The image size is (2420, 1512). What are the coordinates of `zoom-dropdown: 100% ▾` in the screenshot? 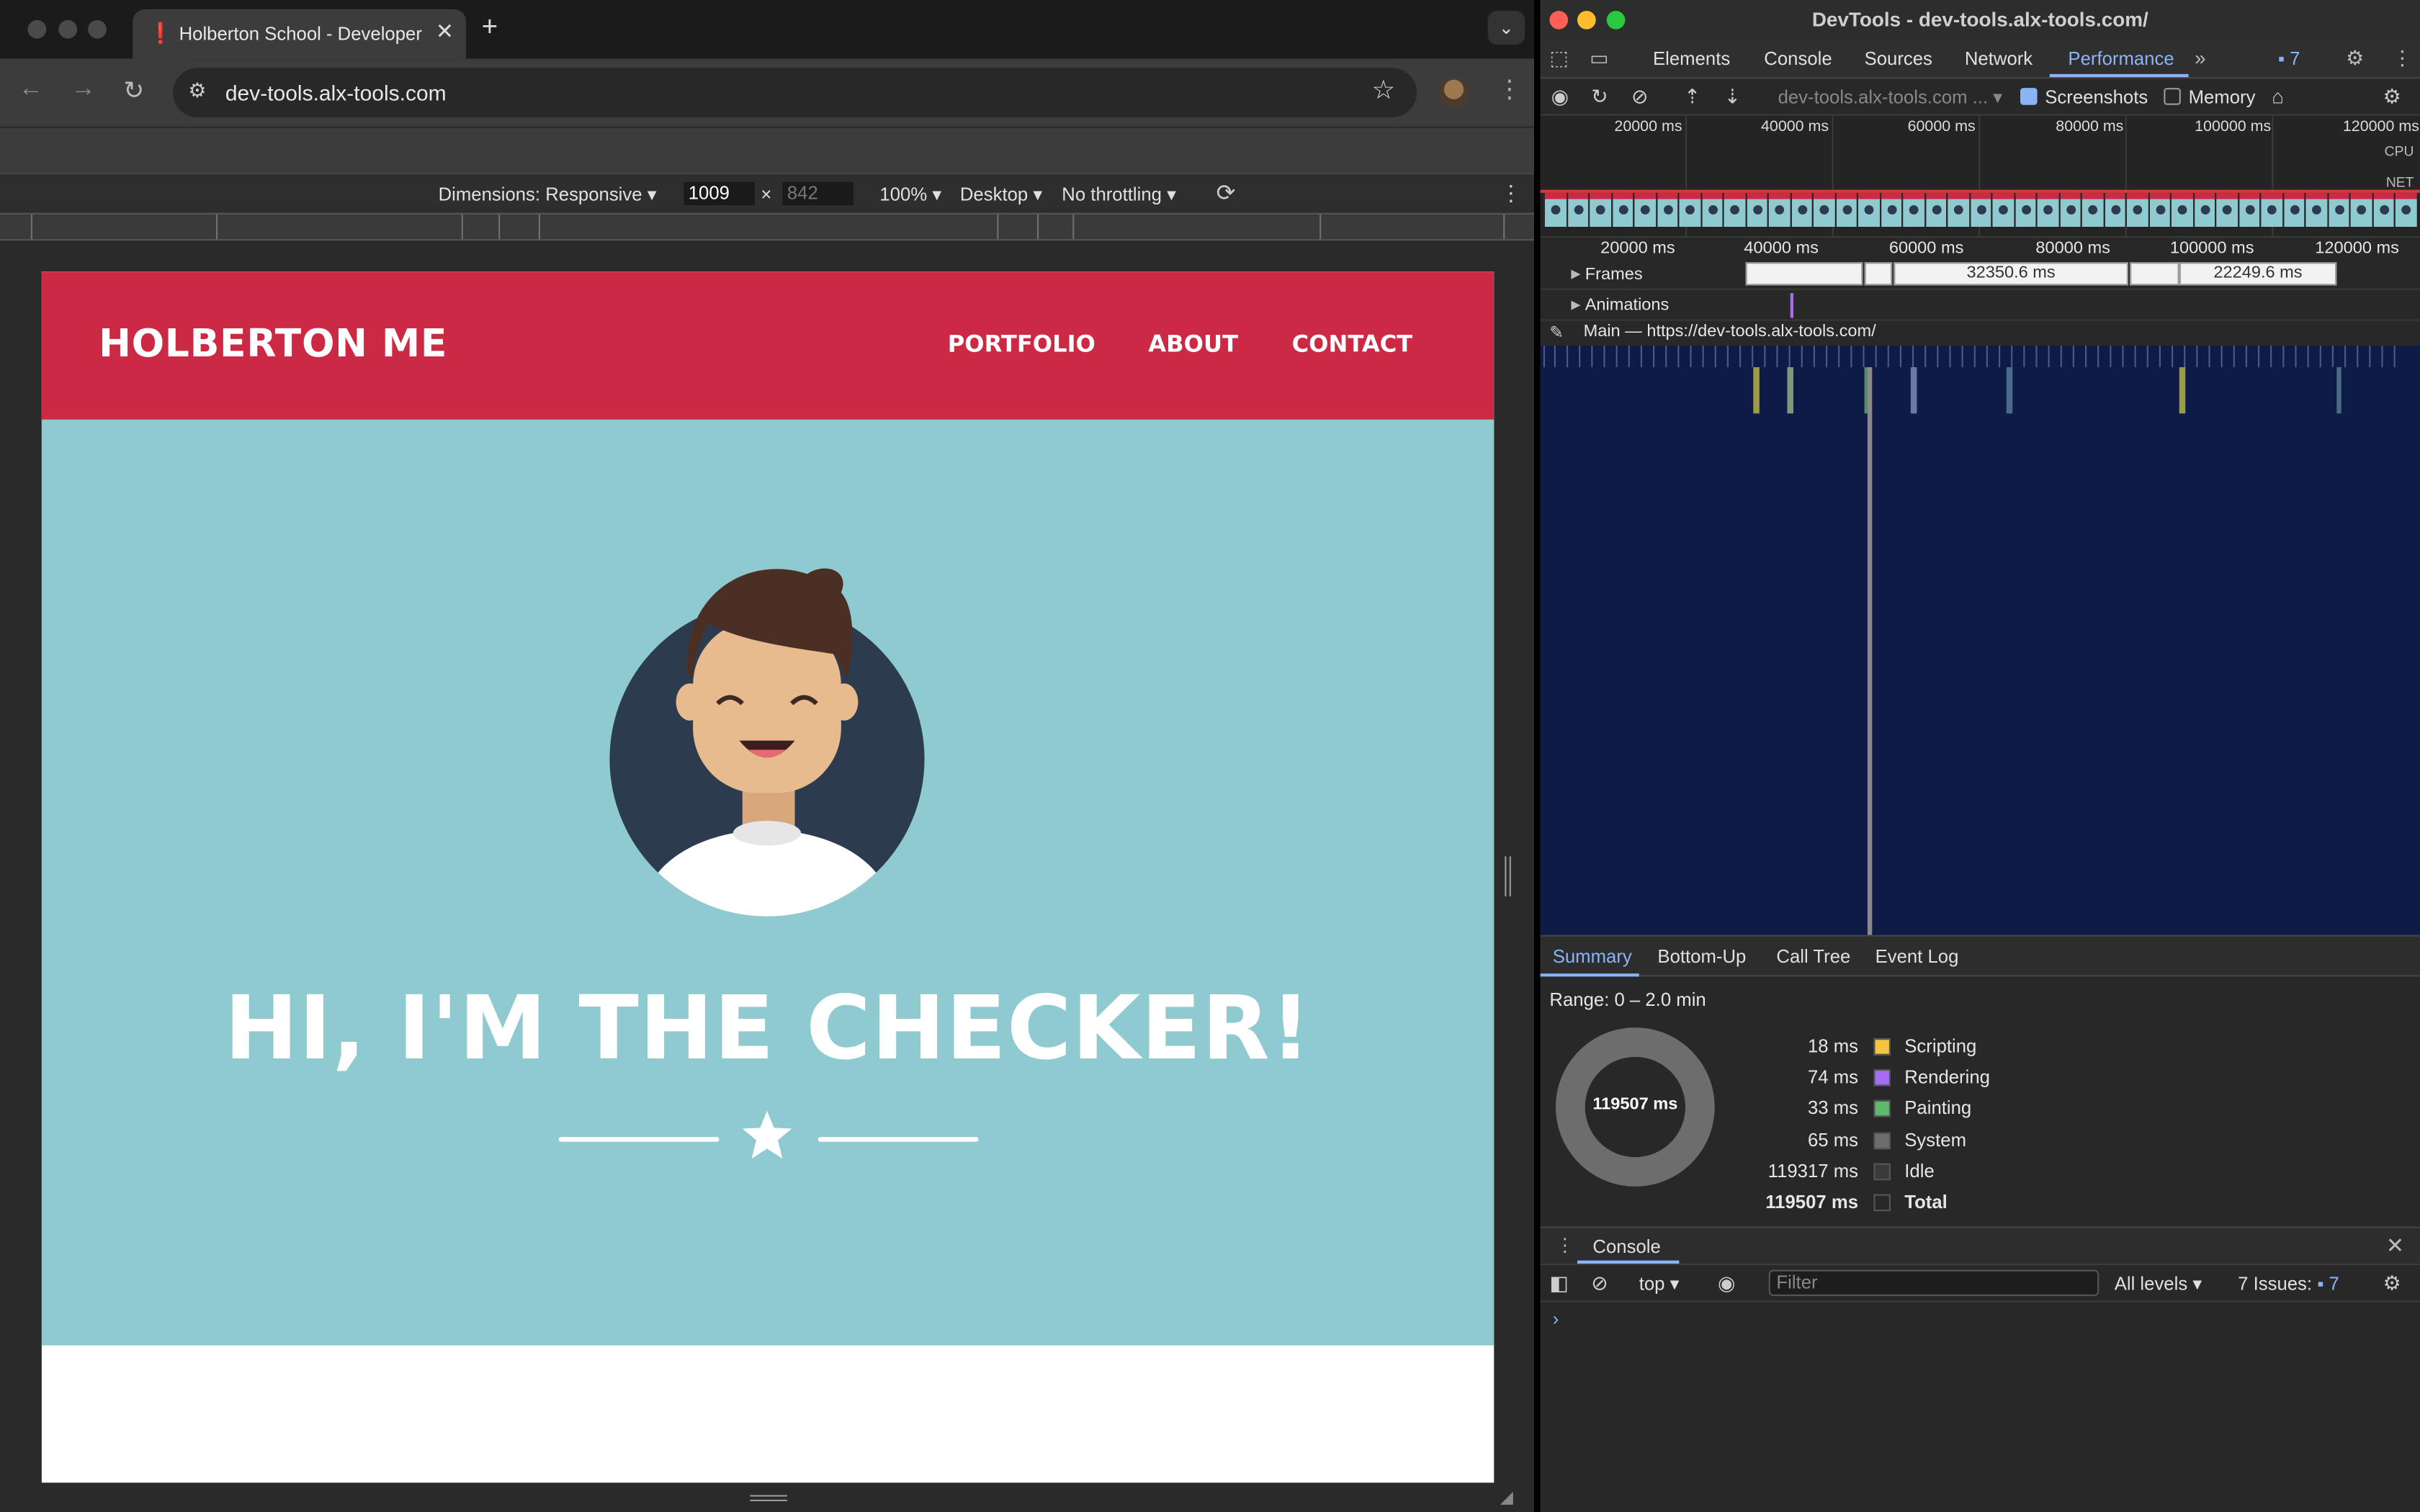 It's located at (910, 194).